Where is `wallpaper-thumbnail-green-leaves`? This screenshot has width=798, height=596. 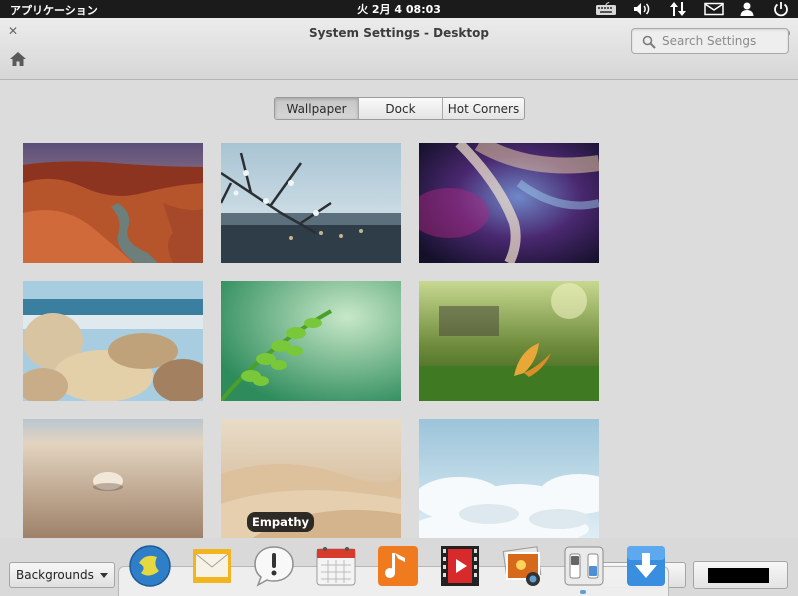
wallpaper-thumbnail-green-leaves is located at coordinates (311, 341).